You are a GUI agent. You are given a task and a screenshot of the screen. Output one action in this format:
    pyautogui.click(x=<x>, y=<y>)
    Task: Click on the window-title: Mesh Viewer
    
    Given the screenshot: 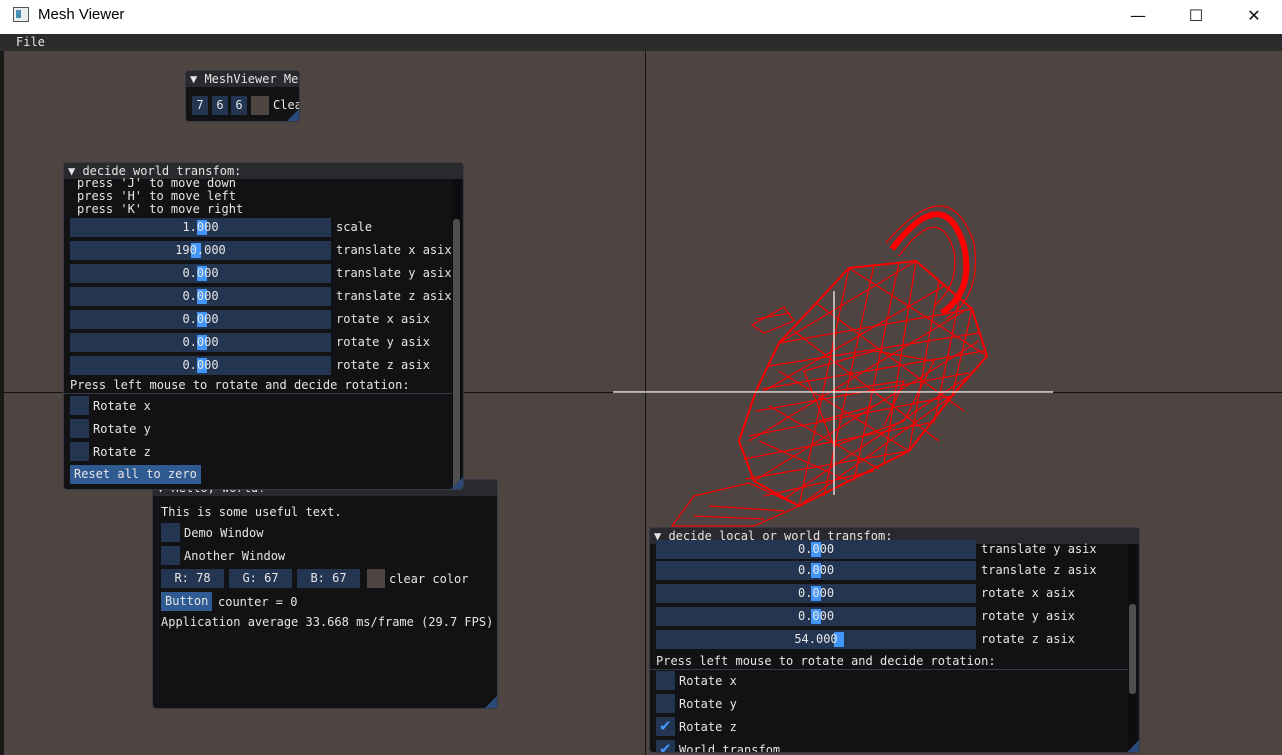 What is the action you would take?
    pyautogui.click(x=81, y=14)
    